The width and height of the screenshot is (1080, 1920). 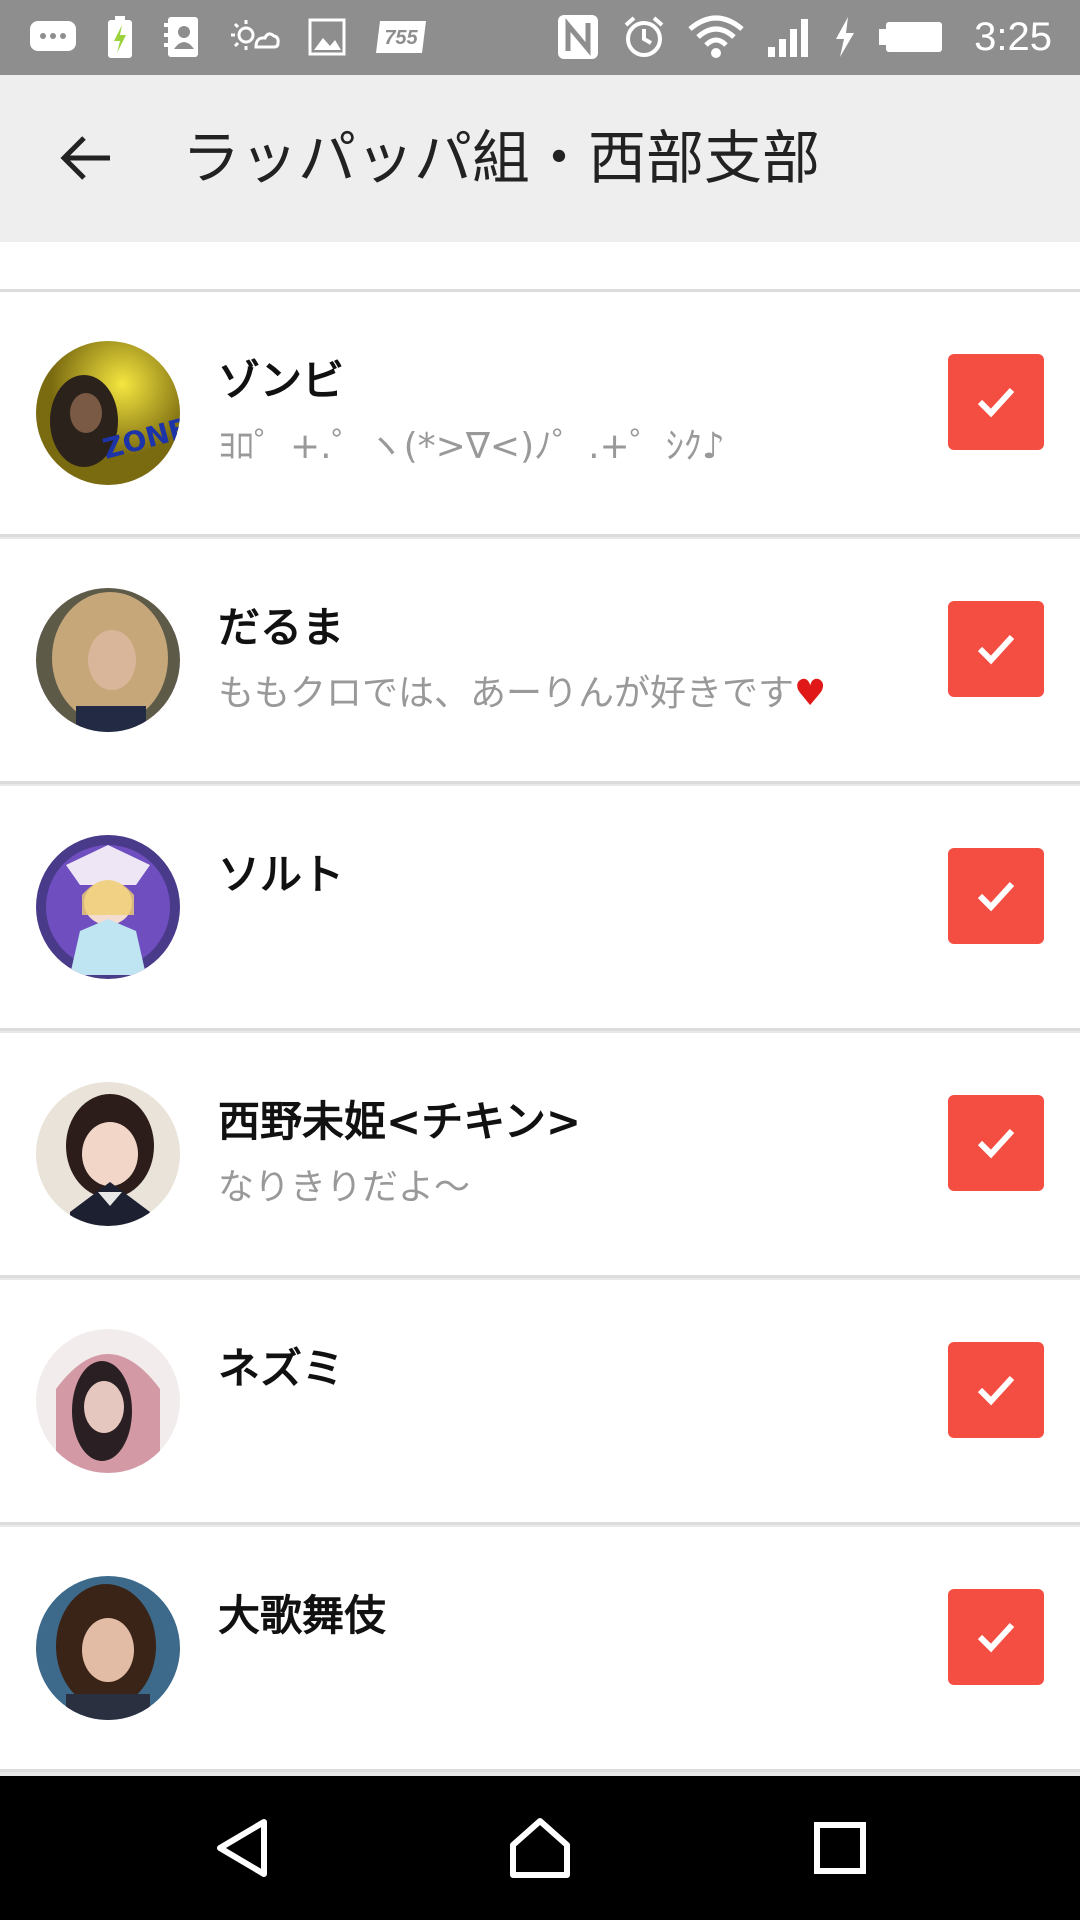 I want to click on app-badge-text: 755, so click(x=401, y=38).